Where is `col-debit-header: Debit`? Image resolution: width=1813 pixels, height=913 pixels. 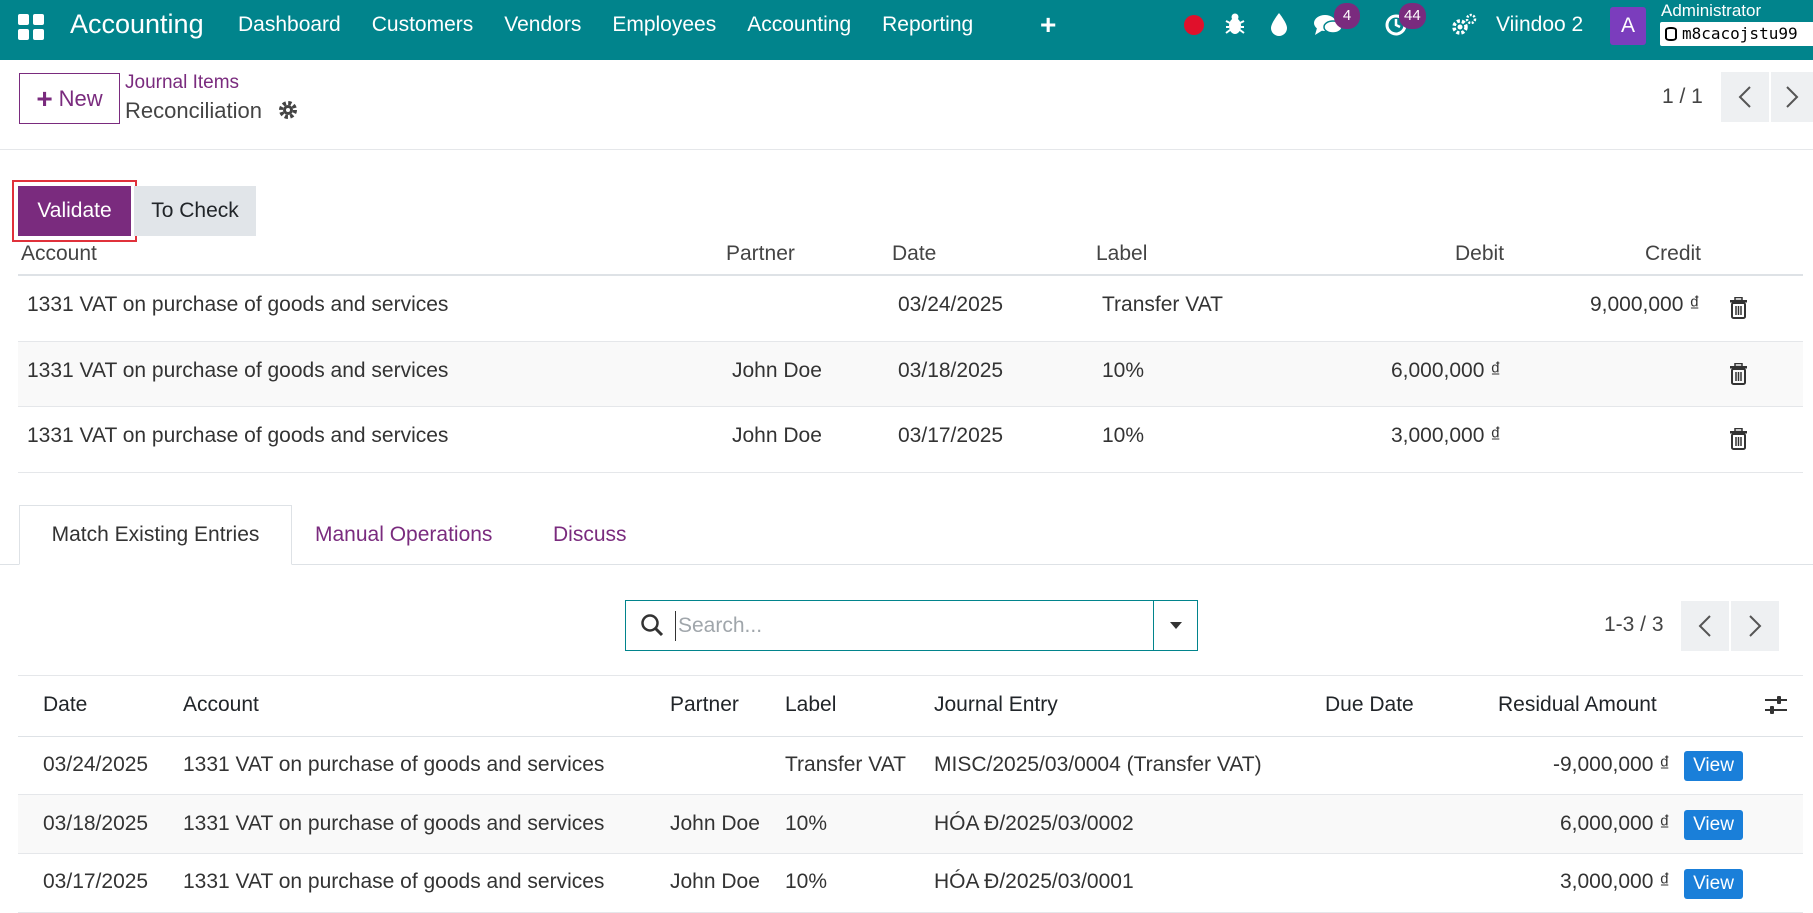
col-debit-header: Debit is located at coordinates (1479, 254).